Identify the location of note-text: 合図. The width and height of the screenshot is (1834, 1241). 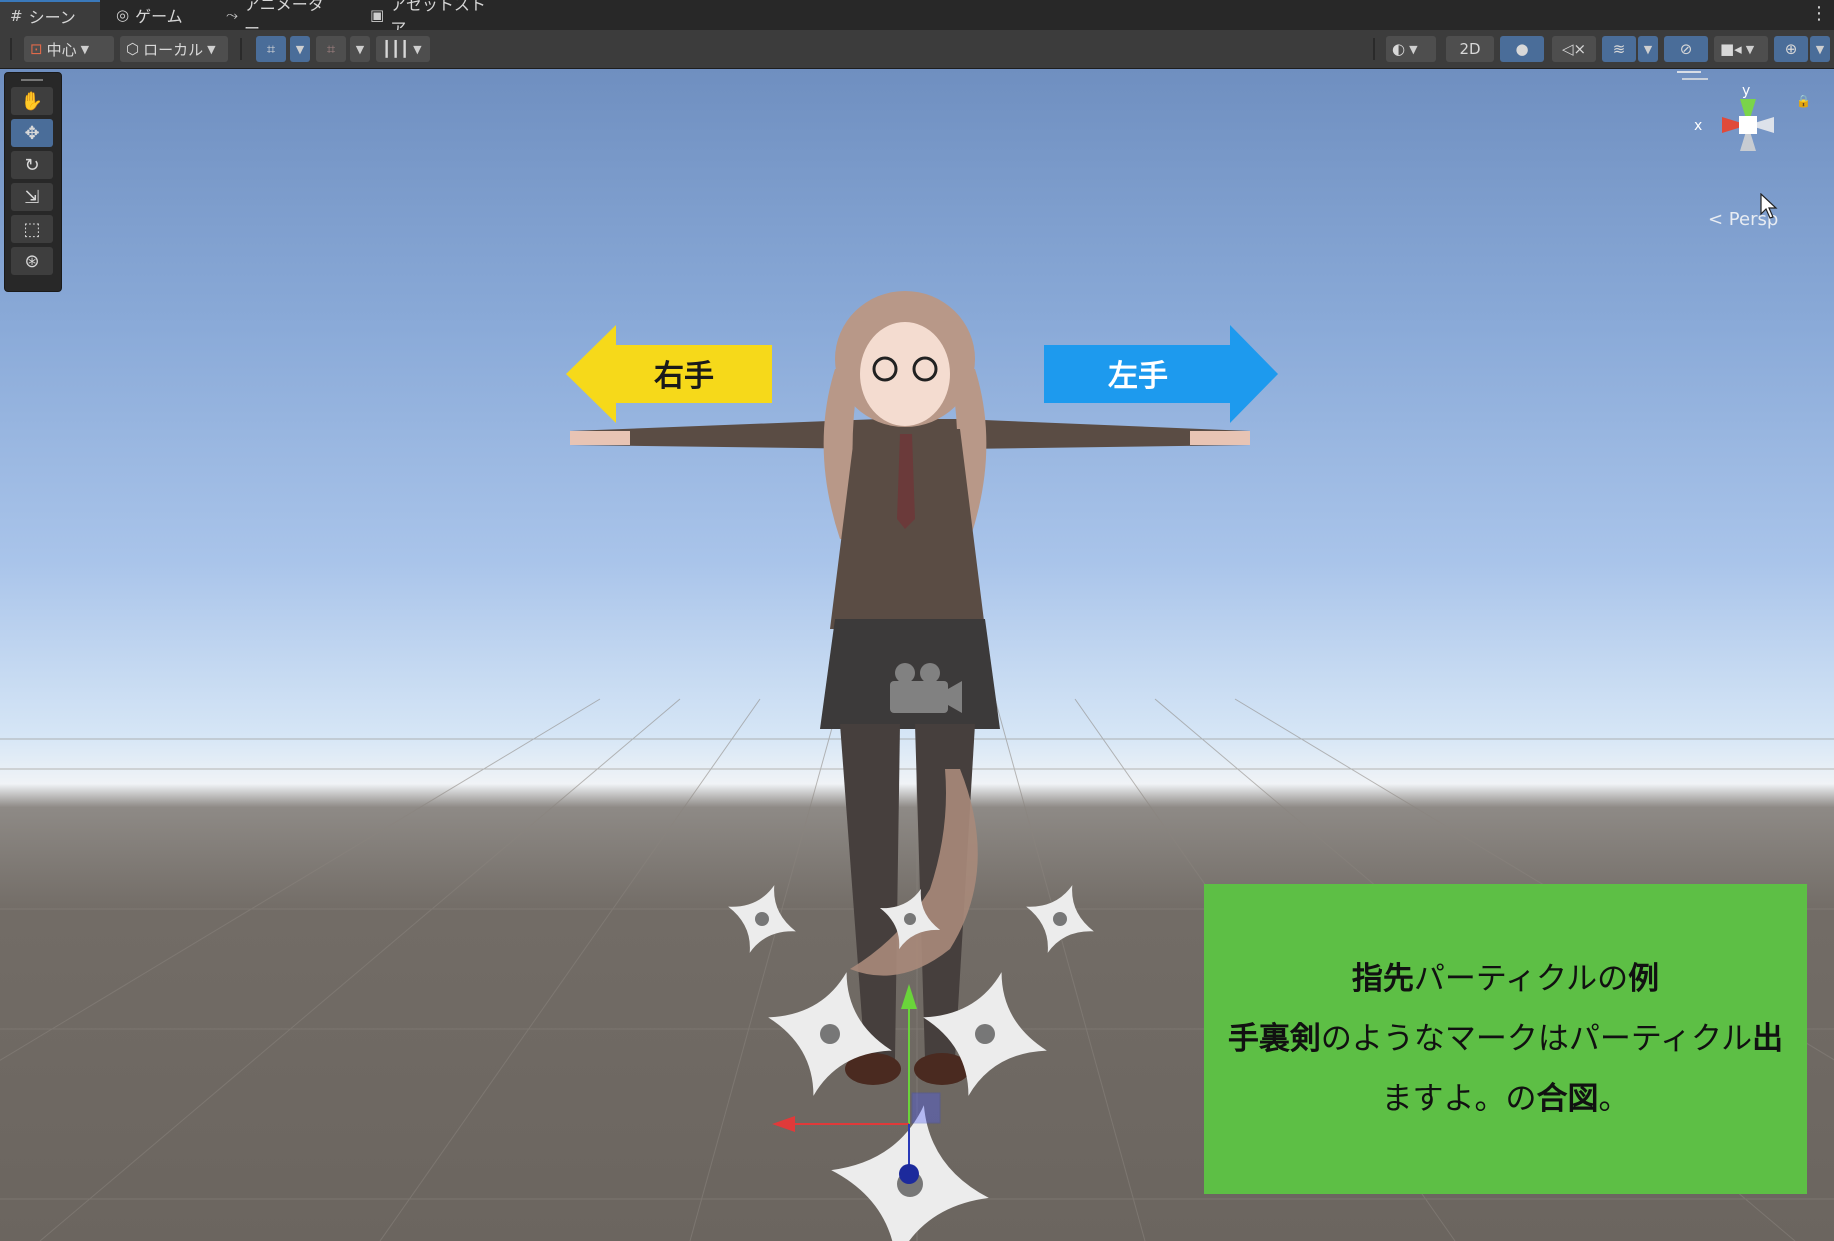
(1567, 1099).